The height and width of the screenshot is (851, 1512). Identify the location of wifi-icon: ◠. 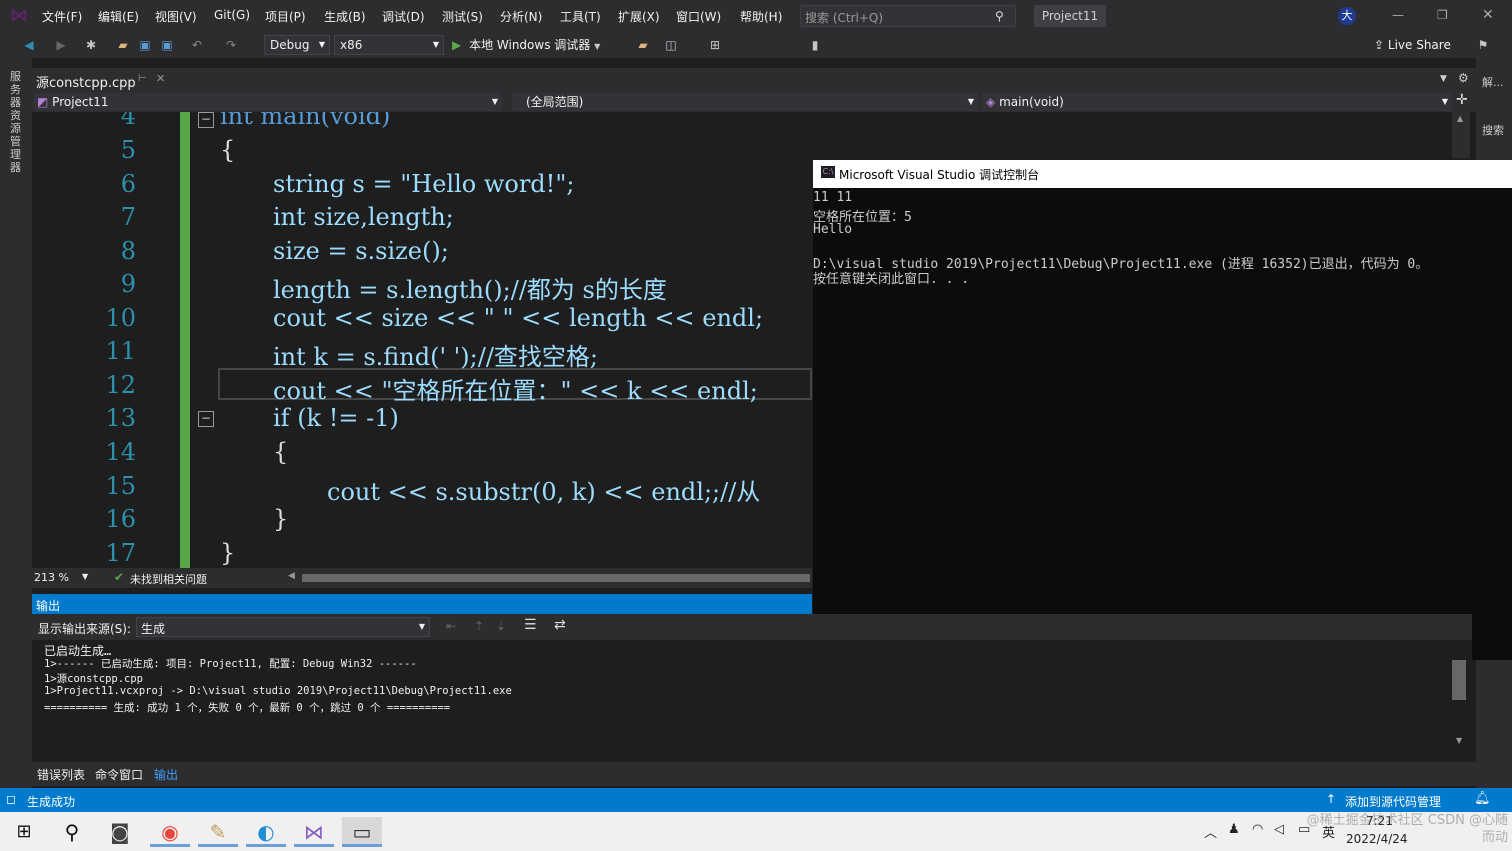
(1257, 829).